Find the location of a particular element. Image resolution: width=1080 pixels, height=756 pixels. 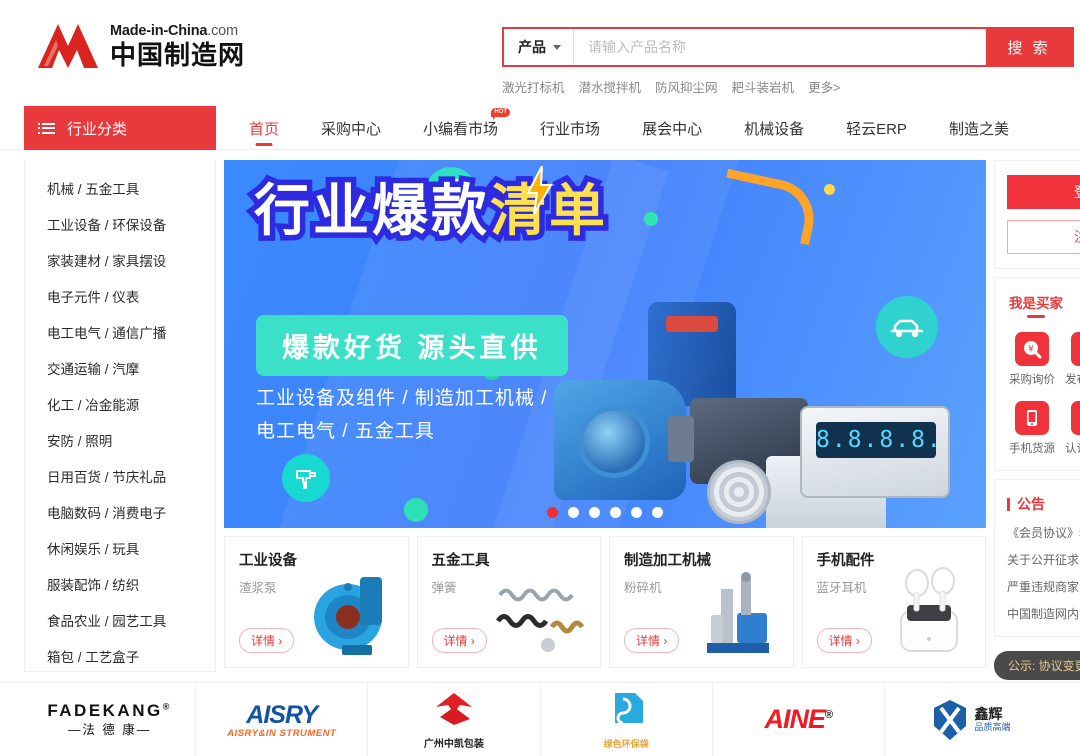

product-card: 工业设备 渣浆泵 详情 › is located at coordinates (316, 602).